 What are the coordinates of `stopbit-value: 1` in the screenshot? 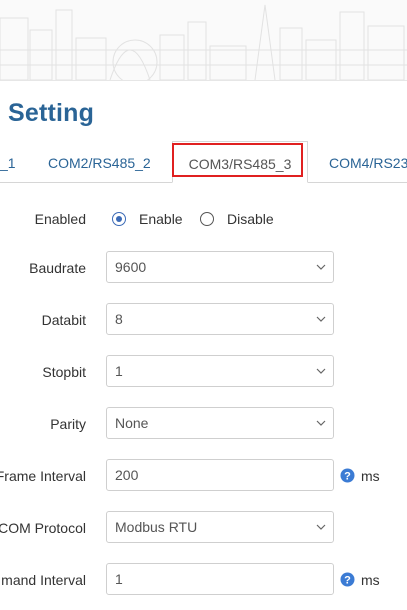 It's located at (119, 371).